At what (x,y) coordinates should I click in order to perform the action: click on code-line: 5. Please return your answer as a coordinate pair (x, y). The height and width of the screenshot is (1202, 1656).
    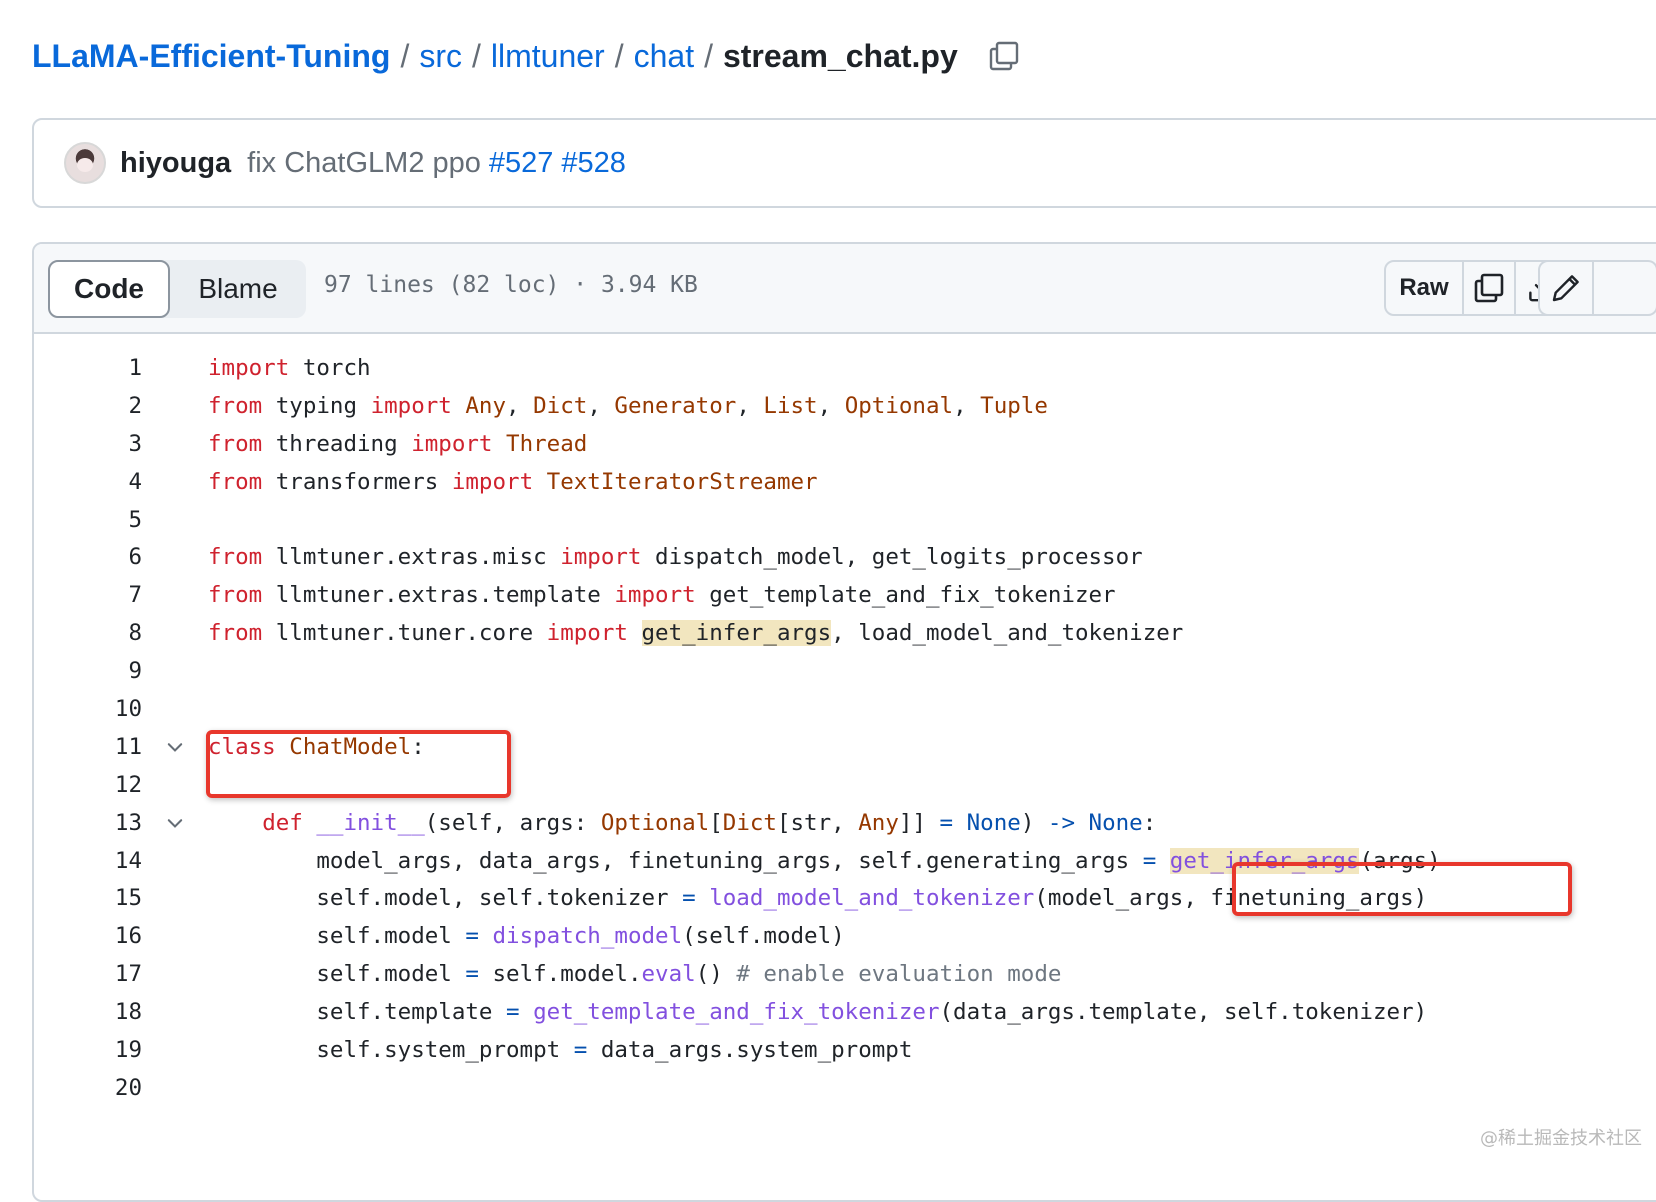
    Looking at the image, I should click on (845, 520).